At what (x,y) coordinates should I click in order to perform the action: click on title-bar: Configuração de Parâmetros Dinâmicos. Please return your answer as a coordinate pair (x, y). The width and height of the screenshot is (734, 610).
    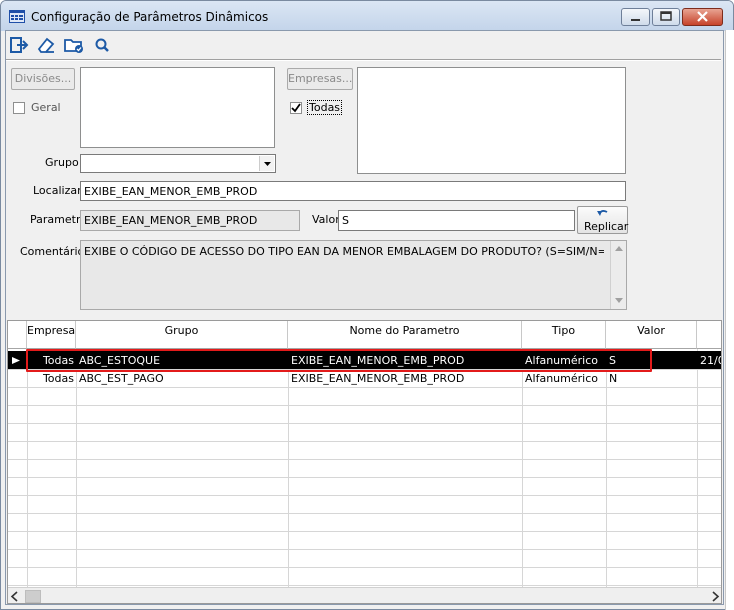
    Looking at the image, I should click on (367, 16).